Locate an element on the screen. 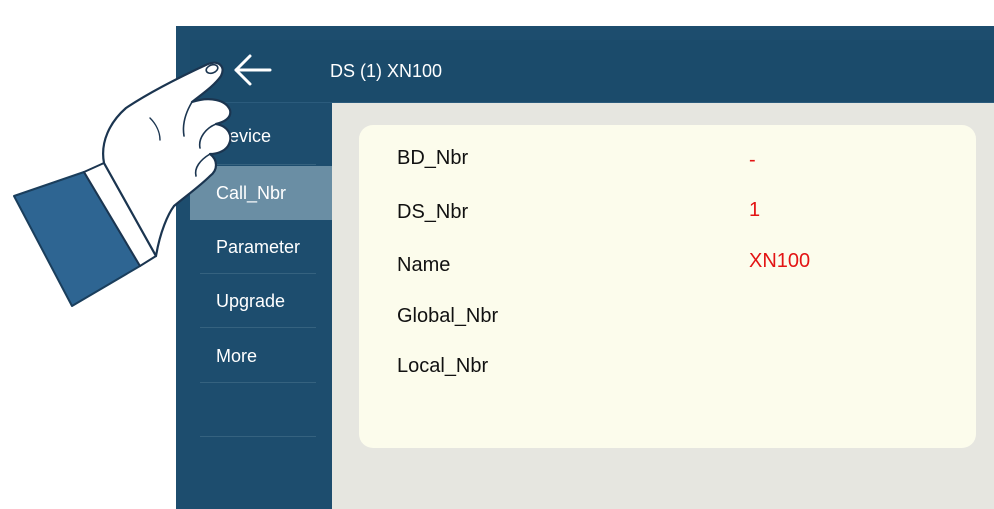  sidebar-item-call-nbr: Call_Nbr is located at coordinates (261, 193).